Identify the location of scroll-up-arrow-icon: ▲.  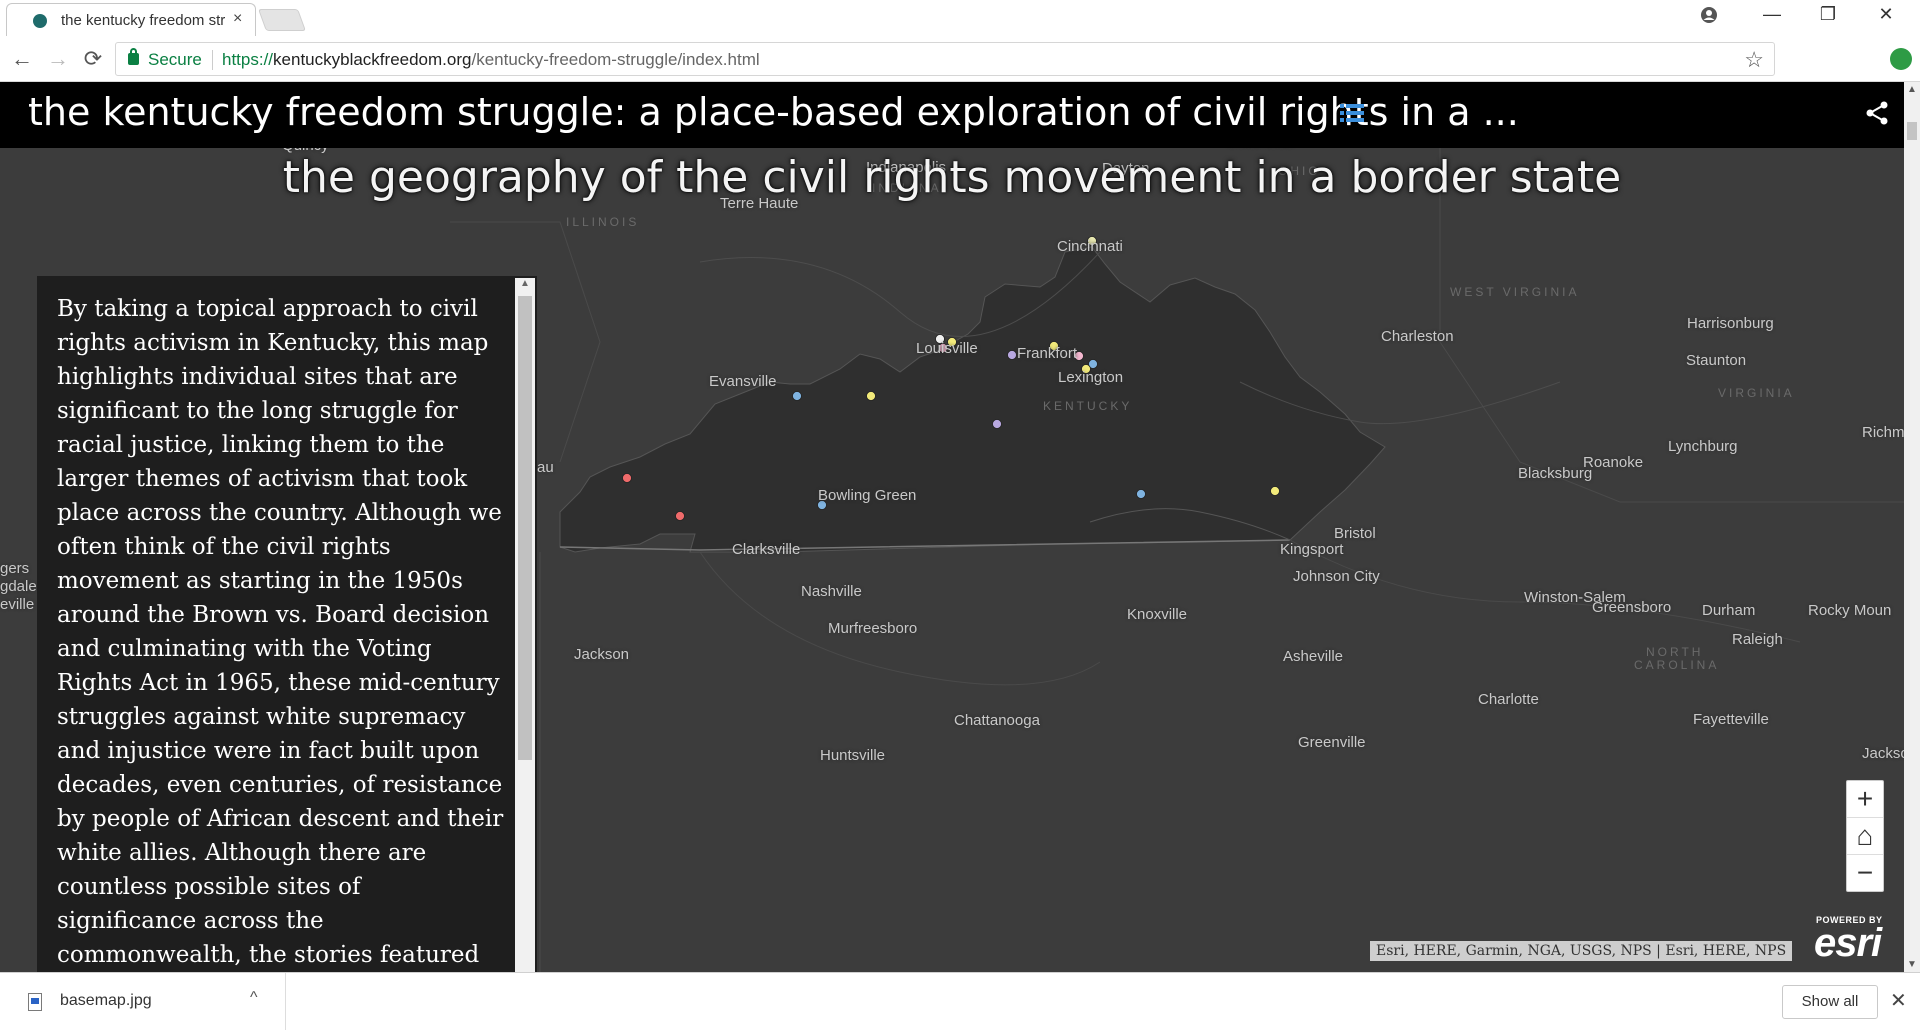
(525, 283).